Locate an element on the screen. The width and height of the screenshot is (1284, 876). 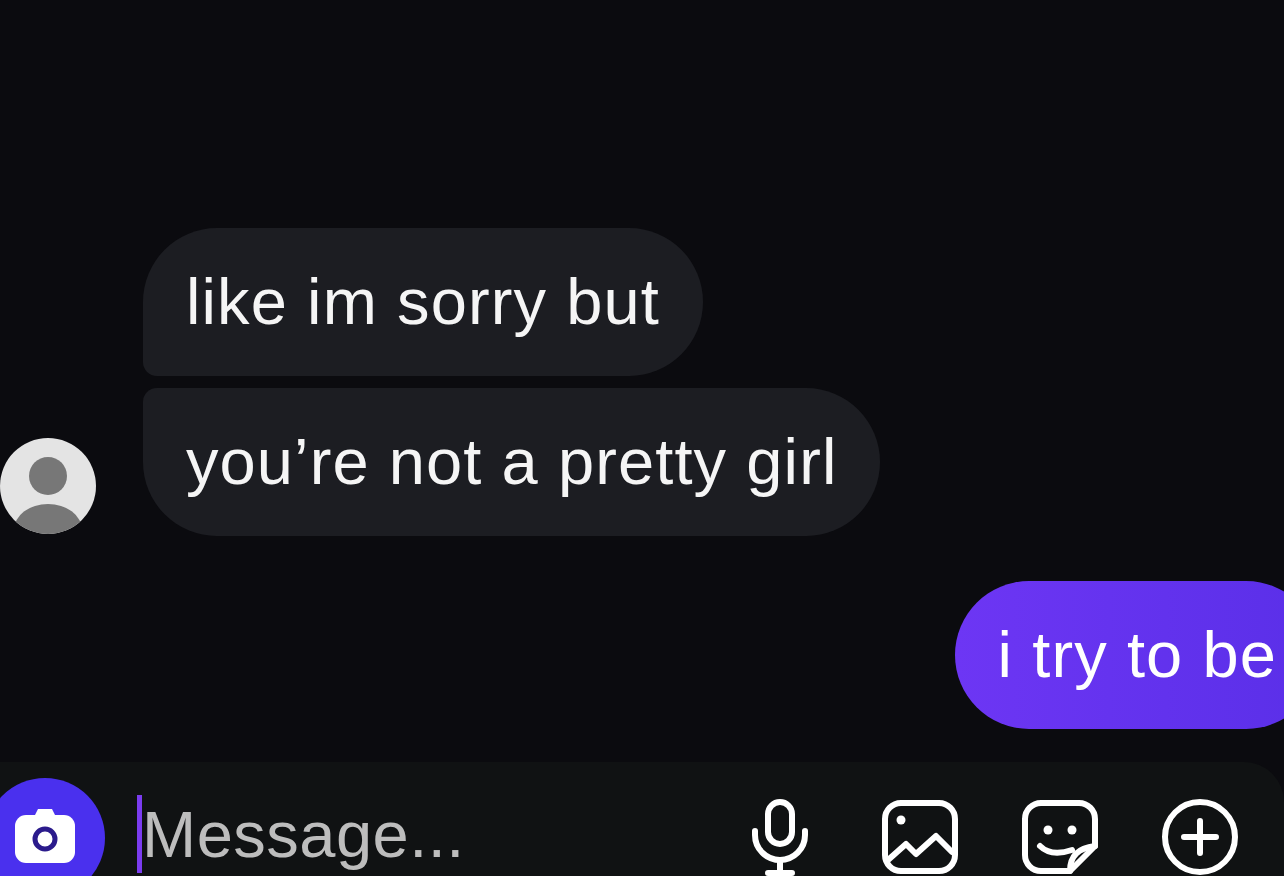
avatar-icon is located at coordinates (48, 486).